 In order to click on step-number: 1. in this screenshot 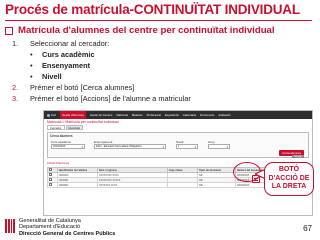, I will do `click(15, 43)`.